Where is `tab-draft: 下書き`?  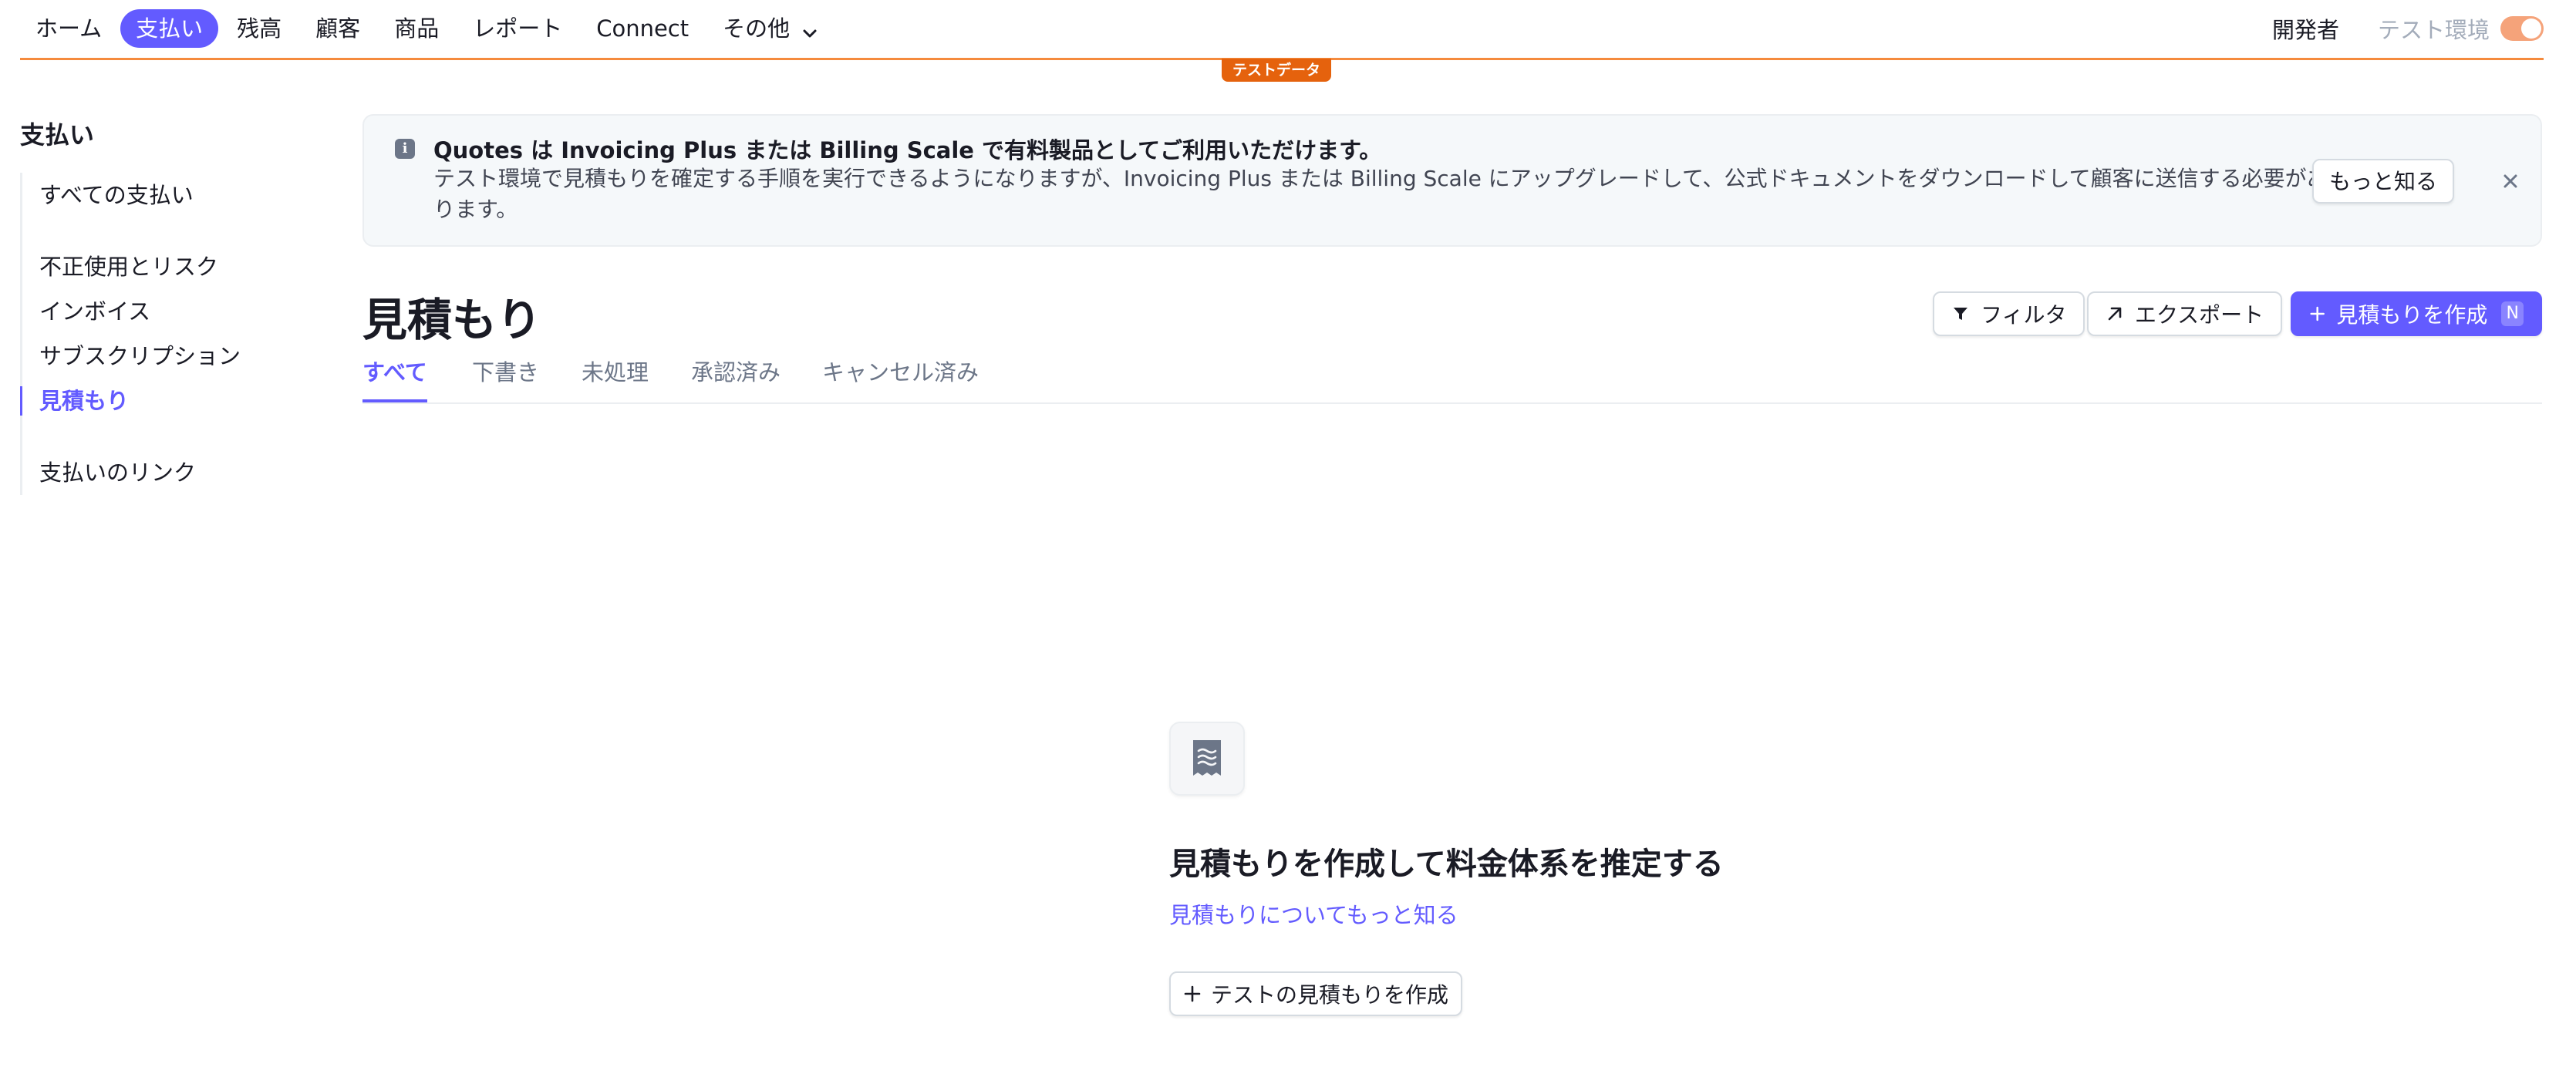
tab-draft: 下書き is located at coordinates (505, 377).